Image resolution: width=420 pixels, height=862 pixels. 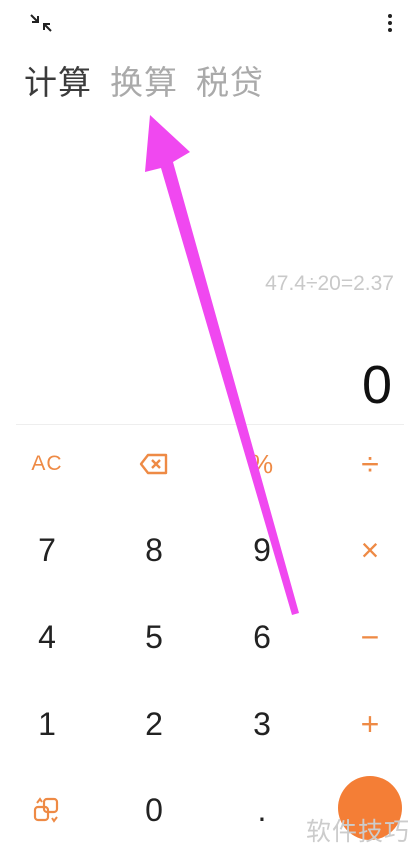 What do you see at coordinates (50, 724) in the screenshot?
I see `digit-1-button: 1` at bounding box center [50, 724].